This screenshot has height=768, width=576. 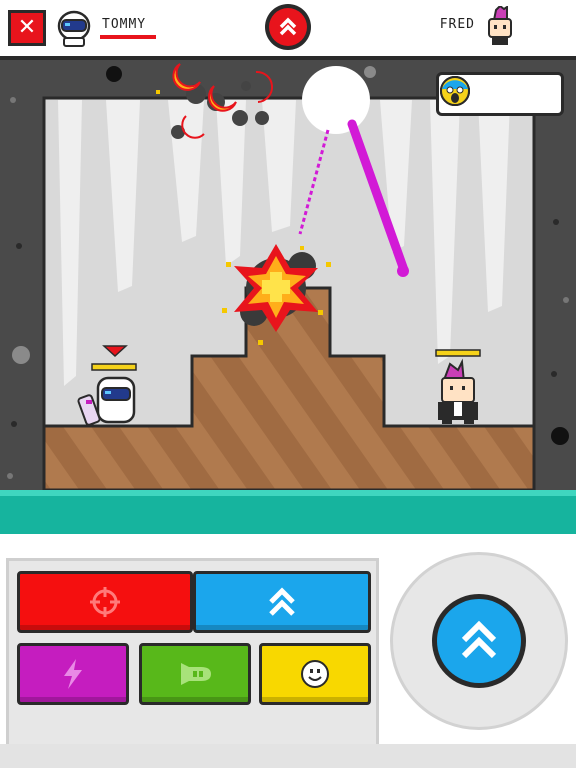 I want to click on player1-health-bar, so click(x=128, y=37).